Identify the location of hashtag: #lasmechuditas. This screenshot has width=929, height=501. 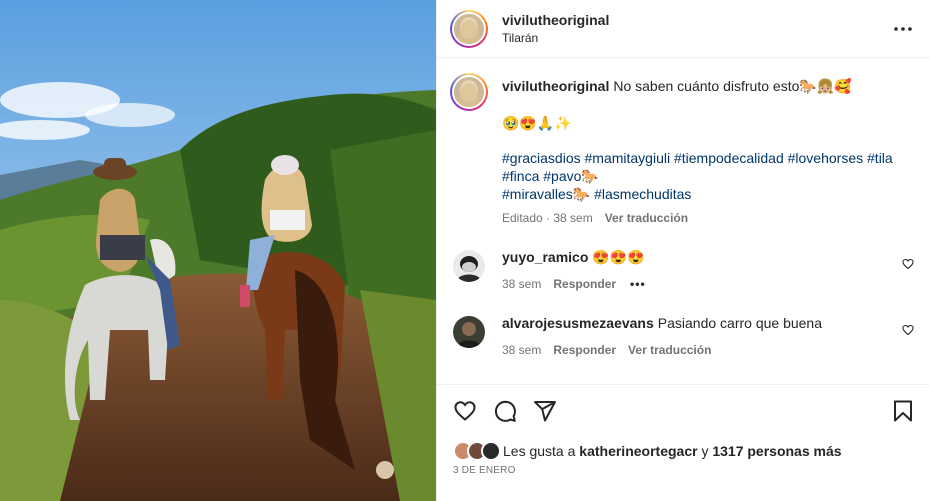
(642, 194).